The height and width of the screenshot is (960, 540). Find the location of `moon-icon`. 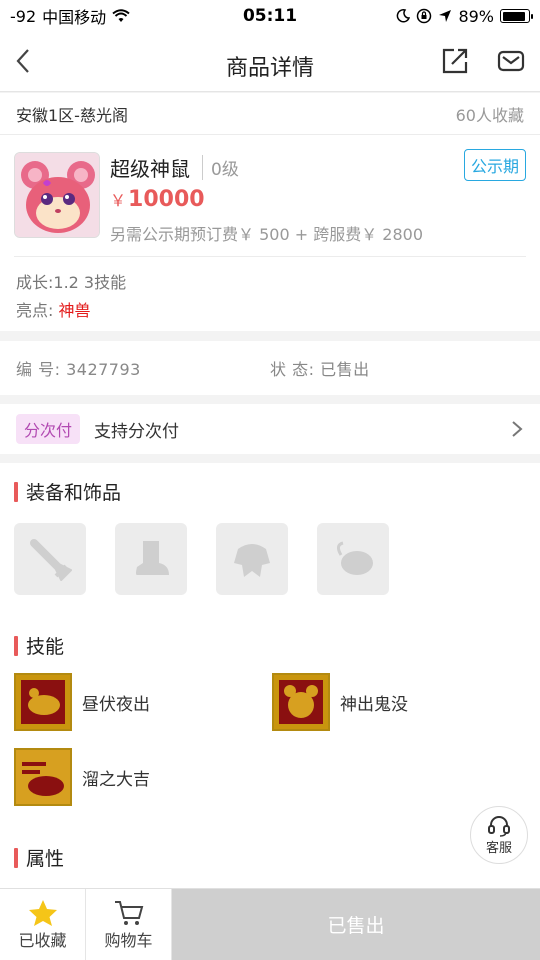

moon-icon is located at coordinates (404, 16).